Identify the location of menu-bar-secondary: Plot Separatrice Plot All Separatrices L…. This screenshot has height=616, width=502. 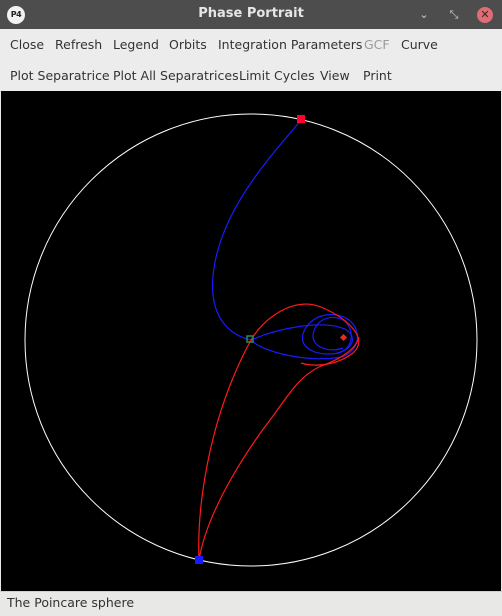
(251, 76).